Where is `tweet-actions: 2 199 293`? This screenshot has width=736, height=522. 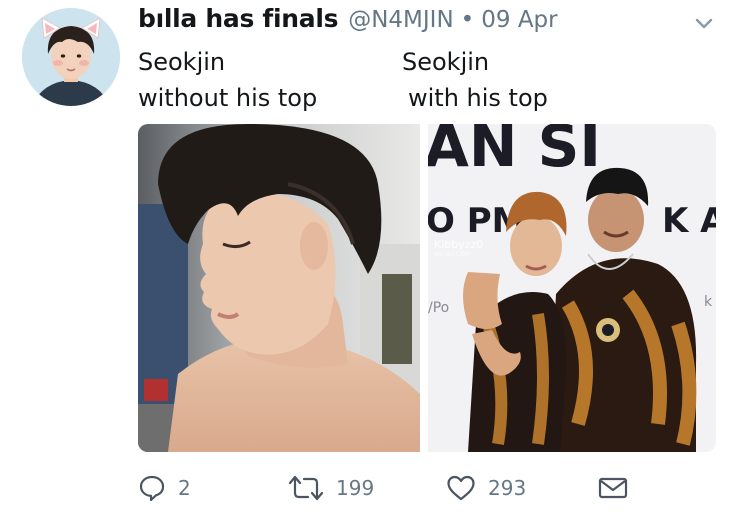 tweet-actions: 2 199 293 is located at coordinates (368, 488).